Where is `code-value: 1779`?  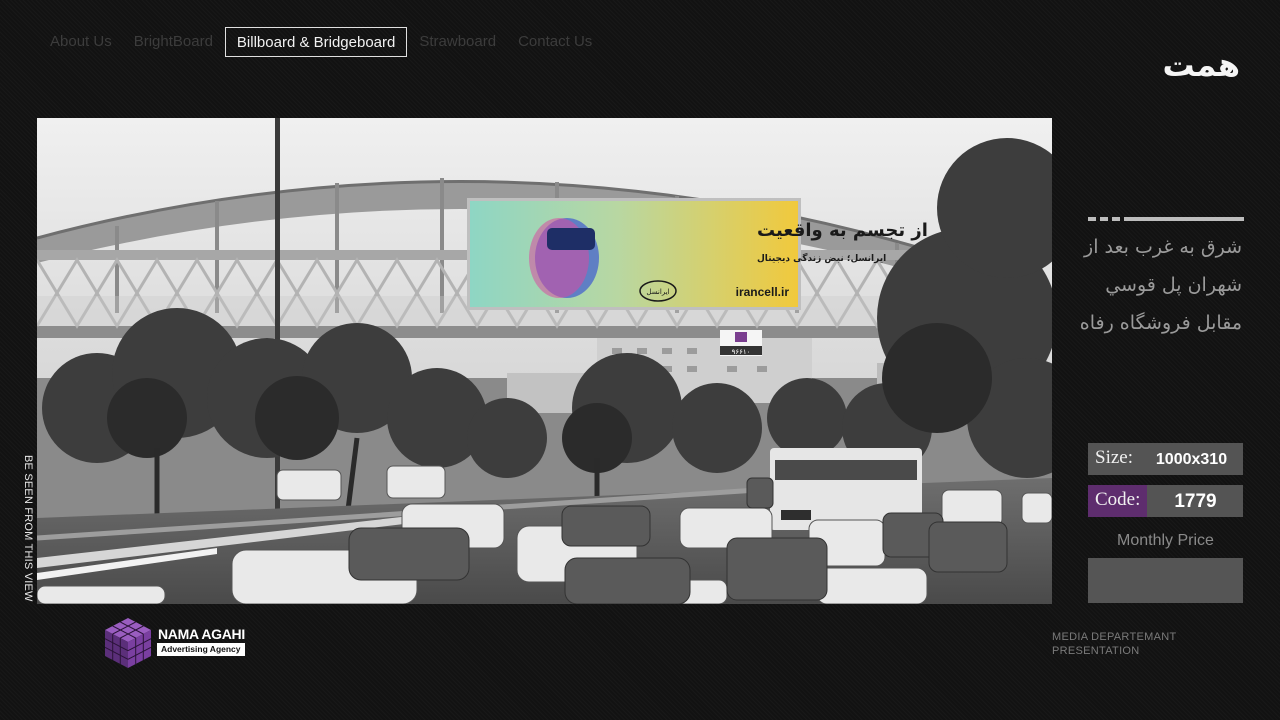 code-value: 1779 is located at coordinates (1195, 501).